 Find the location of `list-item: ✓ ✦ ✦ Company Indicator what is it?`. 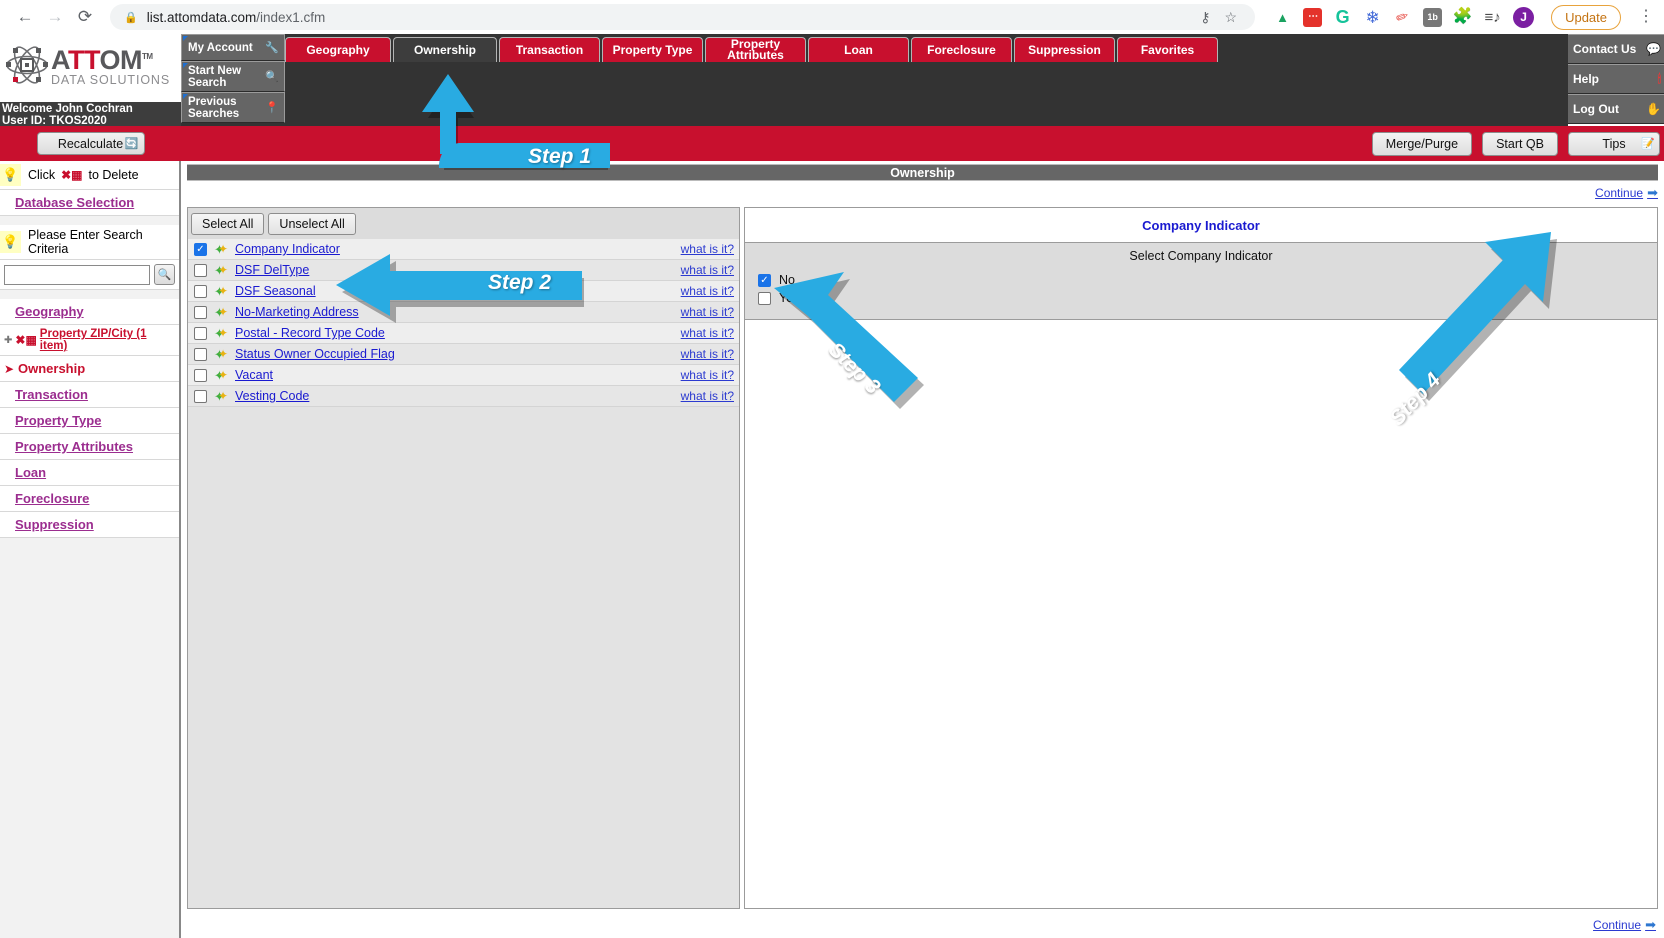

list-item: ✓ ✦ ✦ Company Indicator what is it? is located at coordinates (463, 249).